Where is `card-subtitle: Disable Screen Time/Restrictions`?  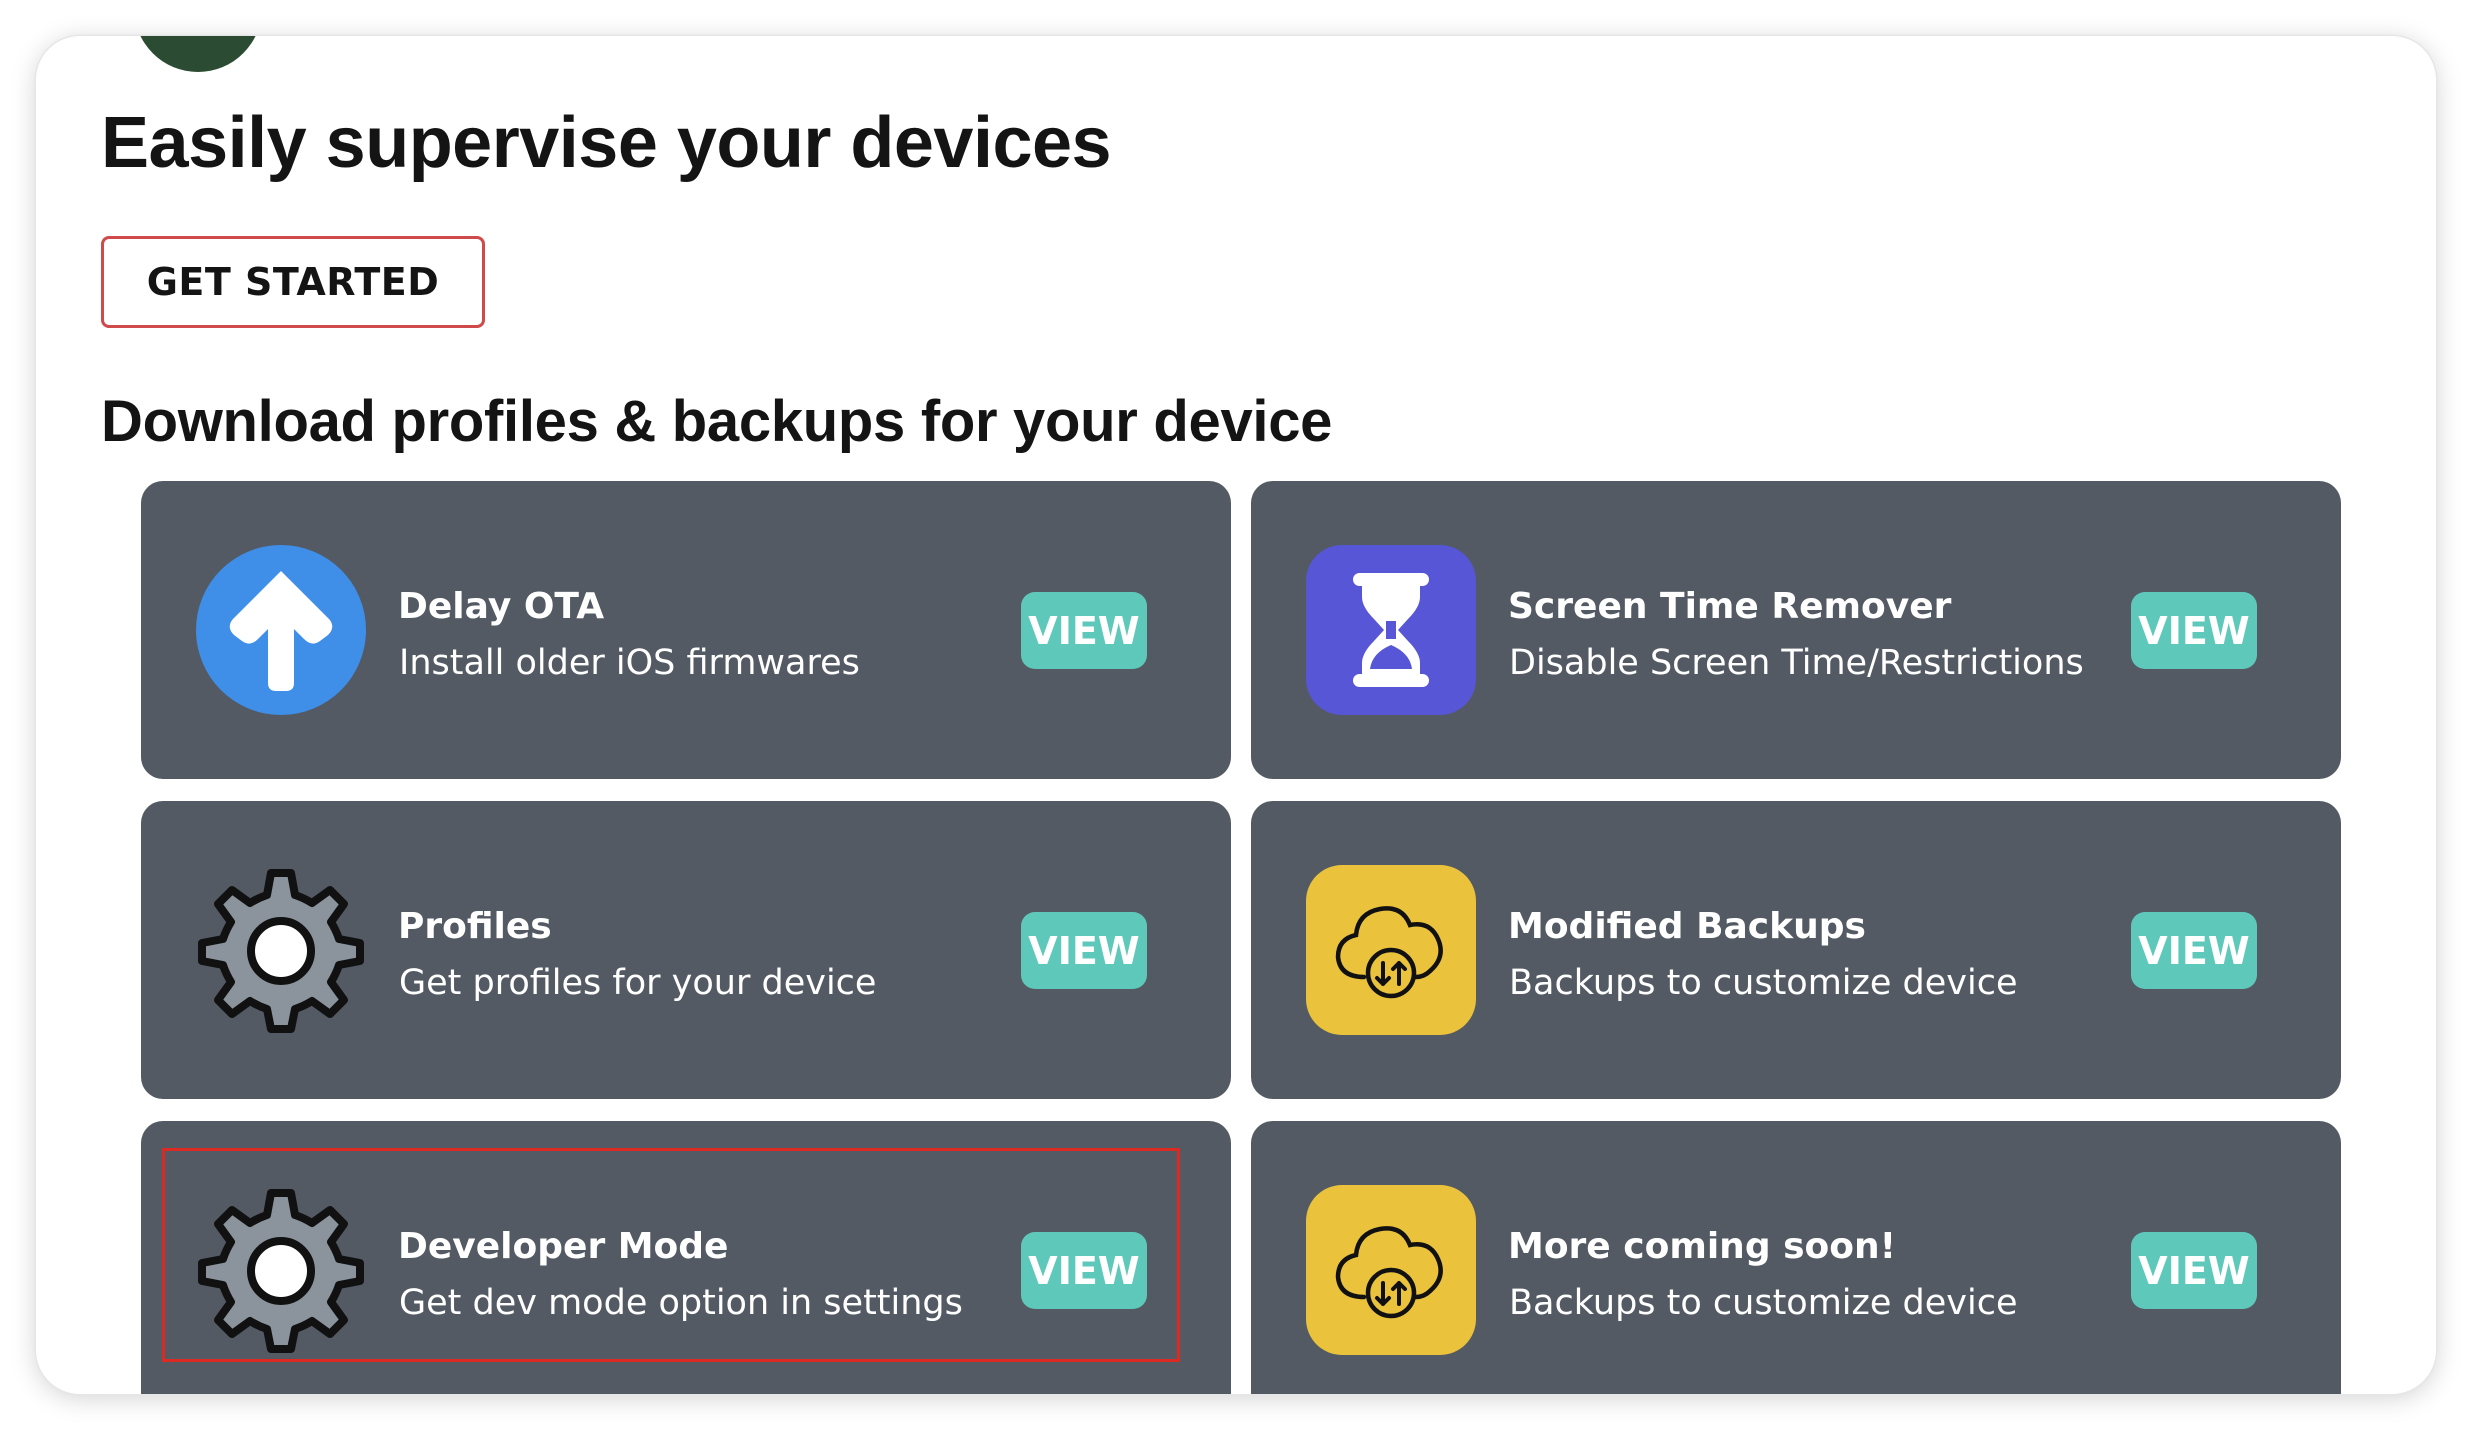 card-subtitle: Disable Screen Time/Restrictions is located at coordinates (1796, 663).